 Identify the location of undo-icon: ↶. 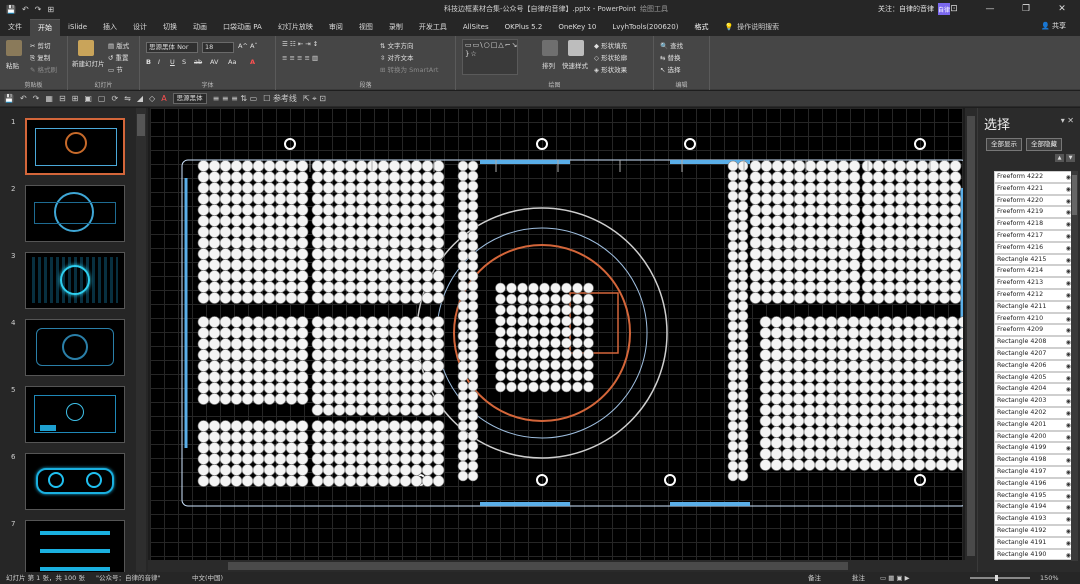
(23, 98).